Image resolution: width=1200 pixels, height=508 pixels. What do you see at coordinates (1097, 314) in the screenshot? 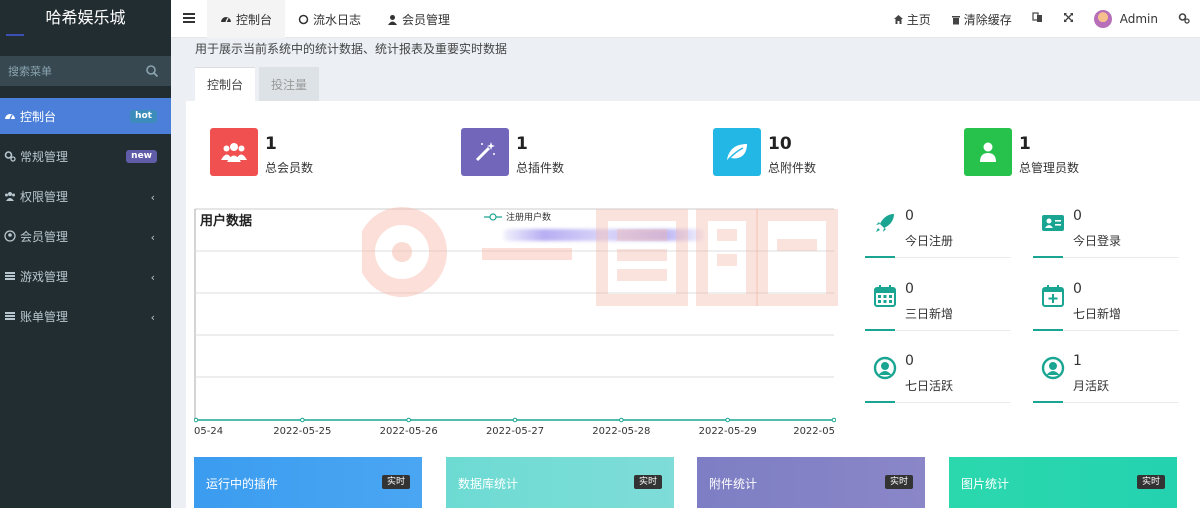
I see `mini-stat-label: 七日新增` at bounding box center [1097, 314].